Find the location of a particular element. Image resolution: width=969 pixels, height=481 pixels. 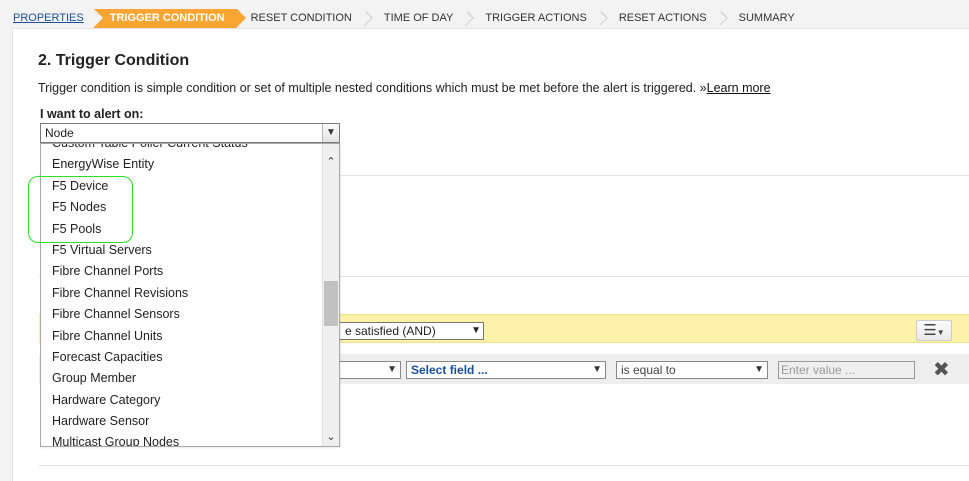

highlight-annotation is located at coordinates (80, 209).